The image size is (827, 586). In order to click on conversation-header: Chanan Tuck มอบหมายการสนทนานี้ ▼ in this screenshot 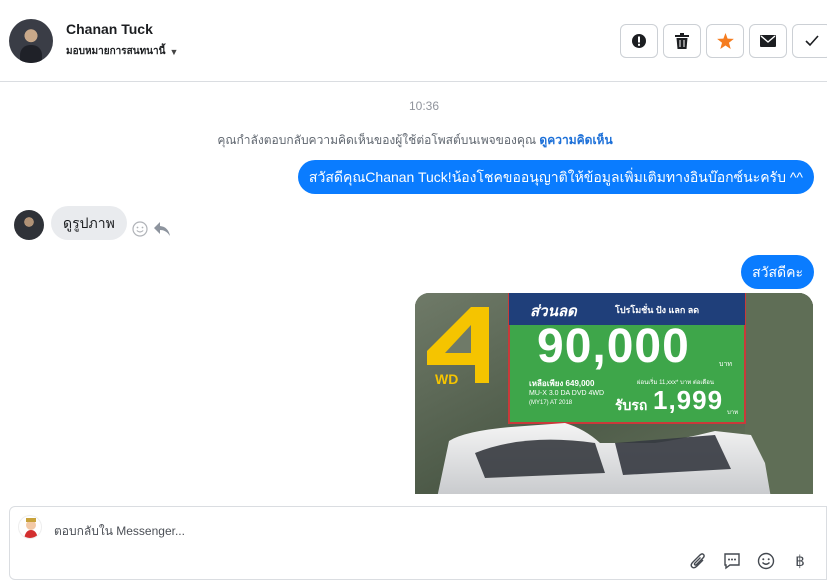, I will do `click(413, 41)`.